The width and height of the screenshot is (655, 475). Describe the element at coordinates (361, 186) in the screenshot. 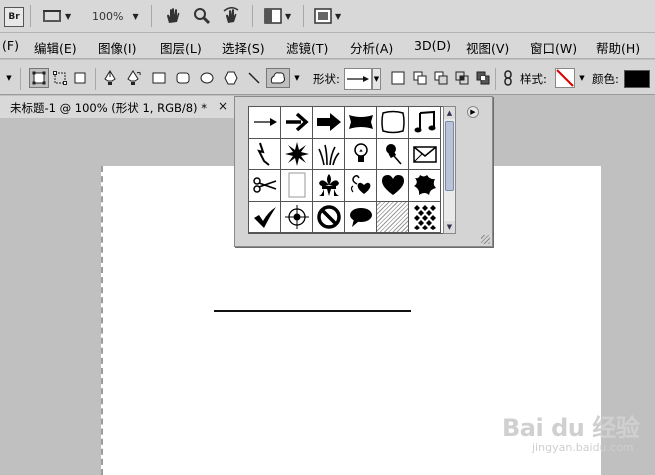

I see `shape-heart-ornament` at that location.